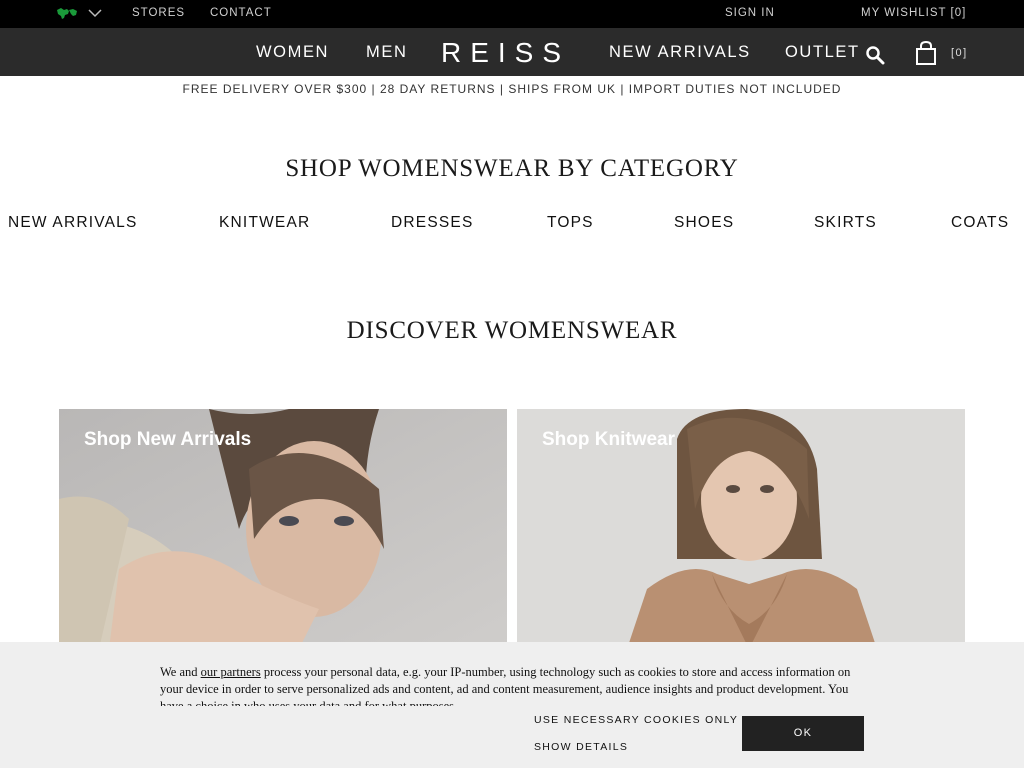 Image resolution: width=1024 pixels, height=768 pixels. Describe the element at coordinates (926, 53) in the screenshot. I see `shopping-bag-icon` at that location.